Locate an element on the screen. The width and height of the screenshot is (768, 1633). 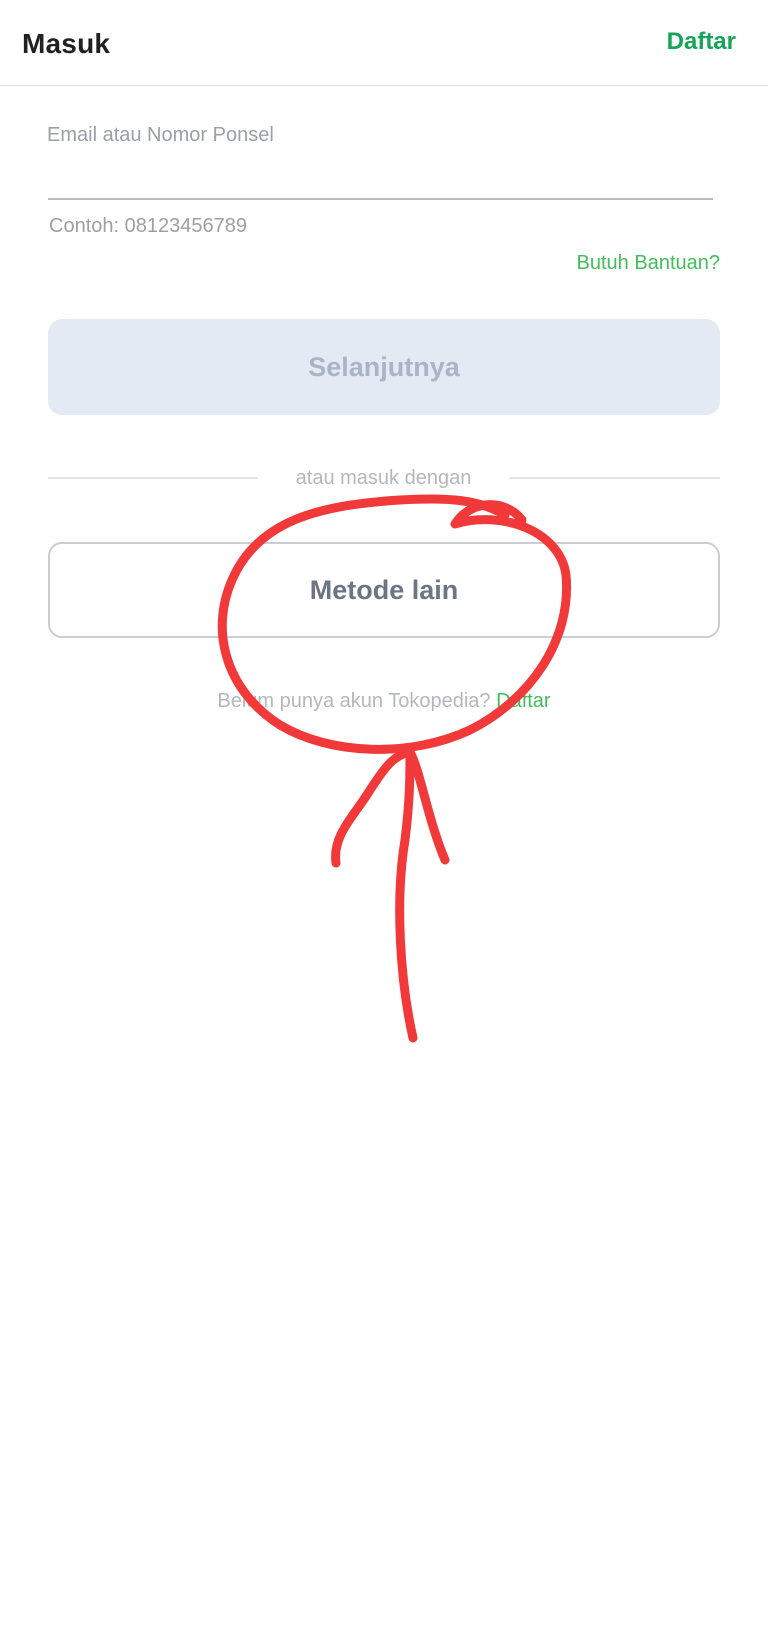
app-header: Masuk Daftar is located at coordinates (384, 43).